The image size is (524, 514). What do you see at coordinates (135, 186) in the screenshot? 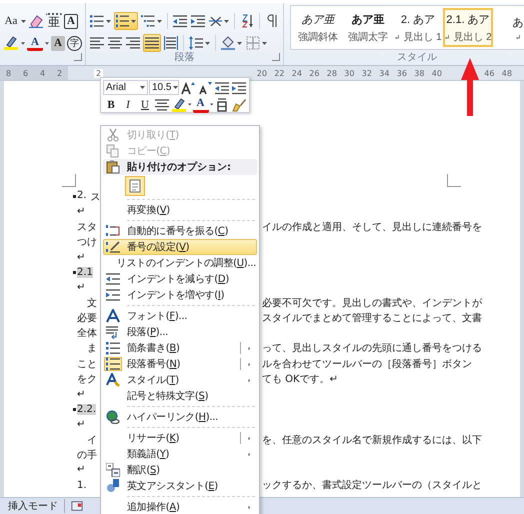
I see `paste-option-button` at bounding box center [135, 186].